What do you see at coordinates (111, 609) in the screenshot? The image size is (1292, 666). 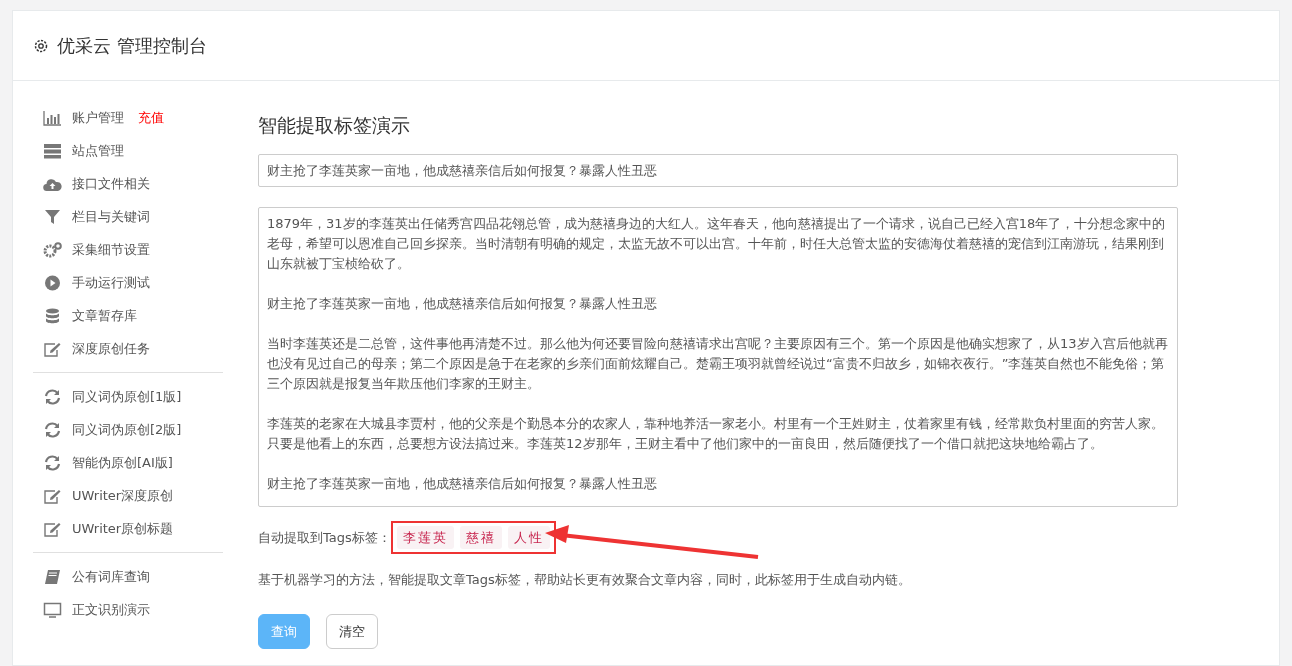 I see `sidebar-link: 正文识别演示` at bounding box center [111, 609].